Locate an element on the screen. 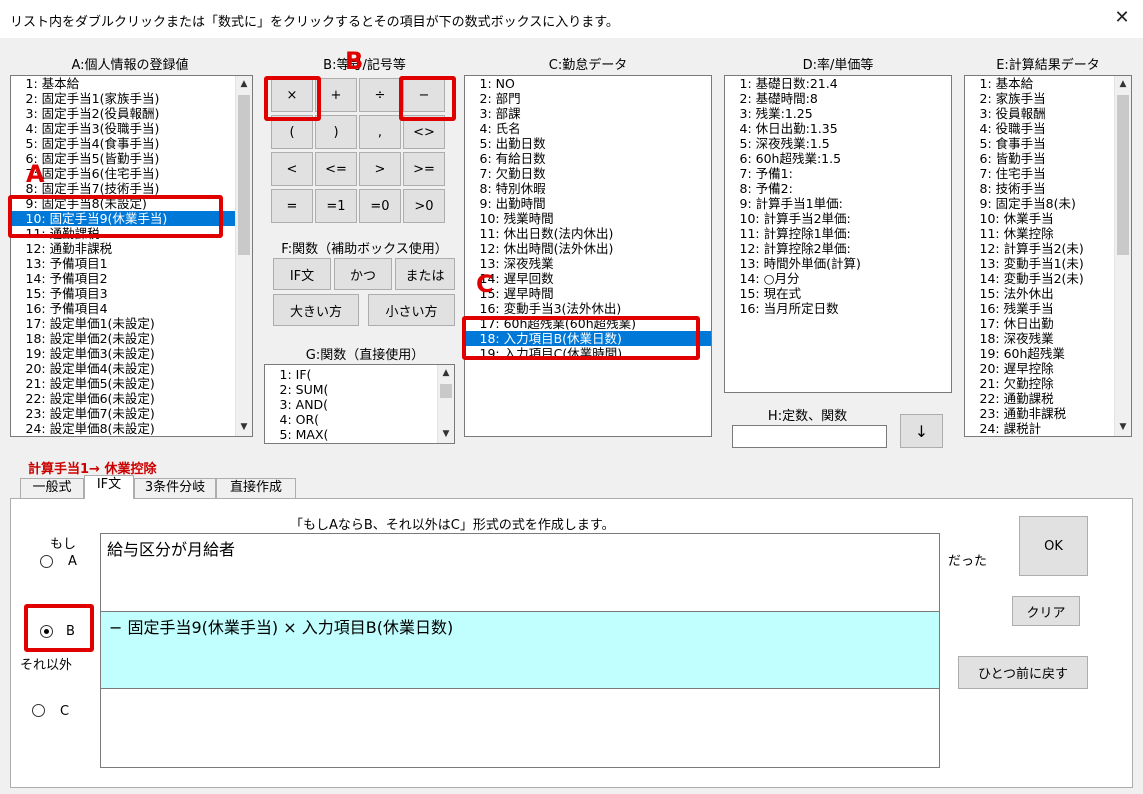  list-item: 23: 通勤非課税 is located at coordinates (1048, 413).